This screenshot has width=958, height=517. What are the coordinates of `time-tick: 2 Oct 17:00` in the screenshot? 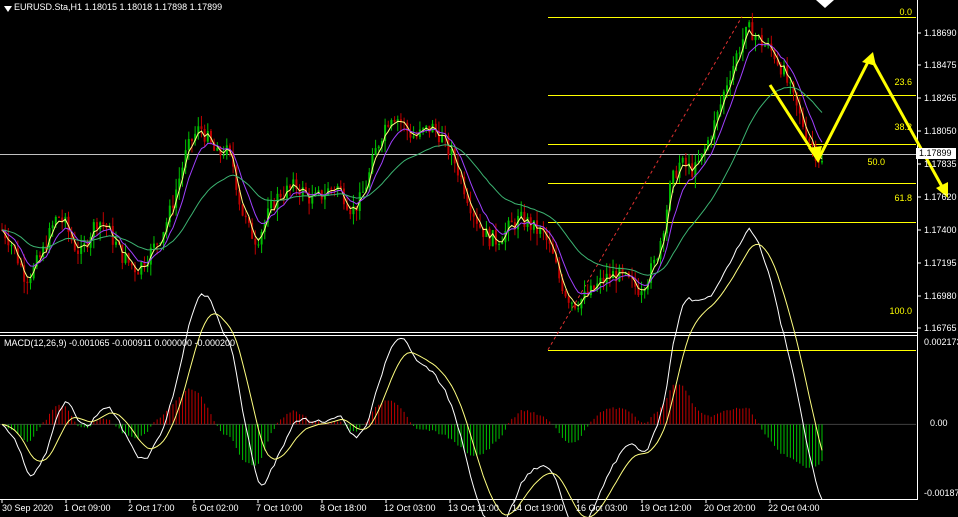 It's located at (151, 508).